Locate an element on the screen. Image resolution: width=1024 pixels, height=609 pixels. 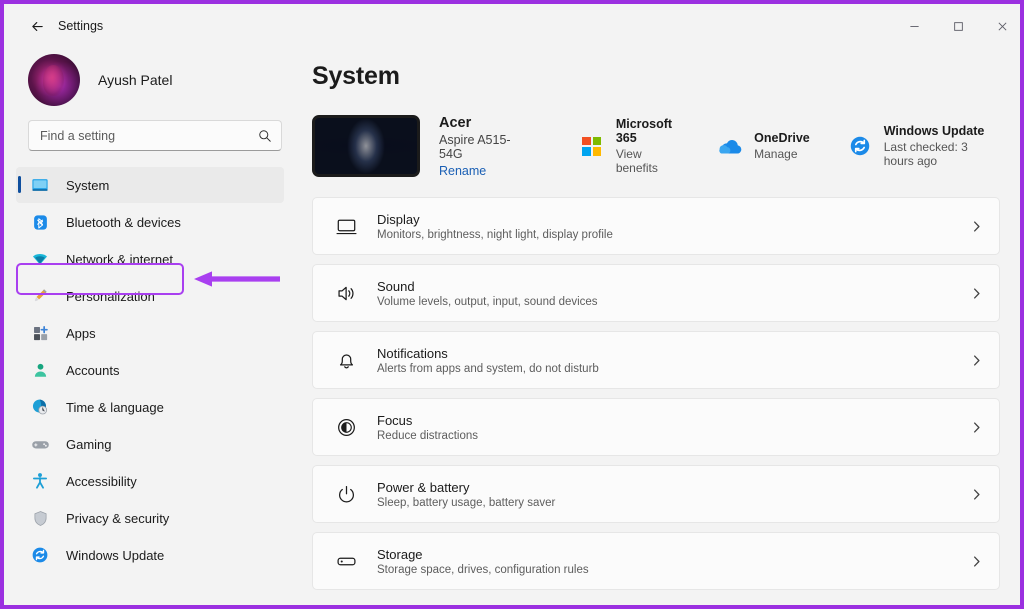
sidebar-item-privacy-security: Privacy & security is located at coordinates (150, 518).